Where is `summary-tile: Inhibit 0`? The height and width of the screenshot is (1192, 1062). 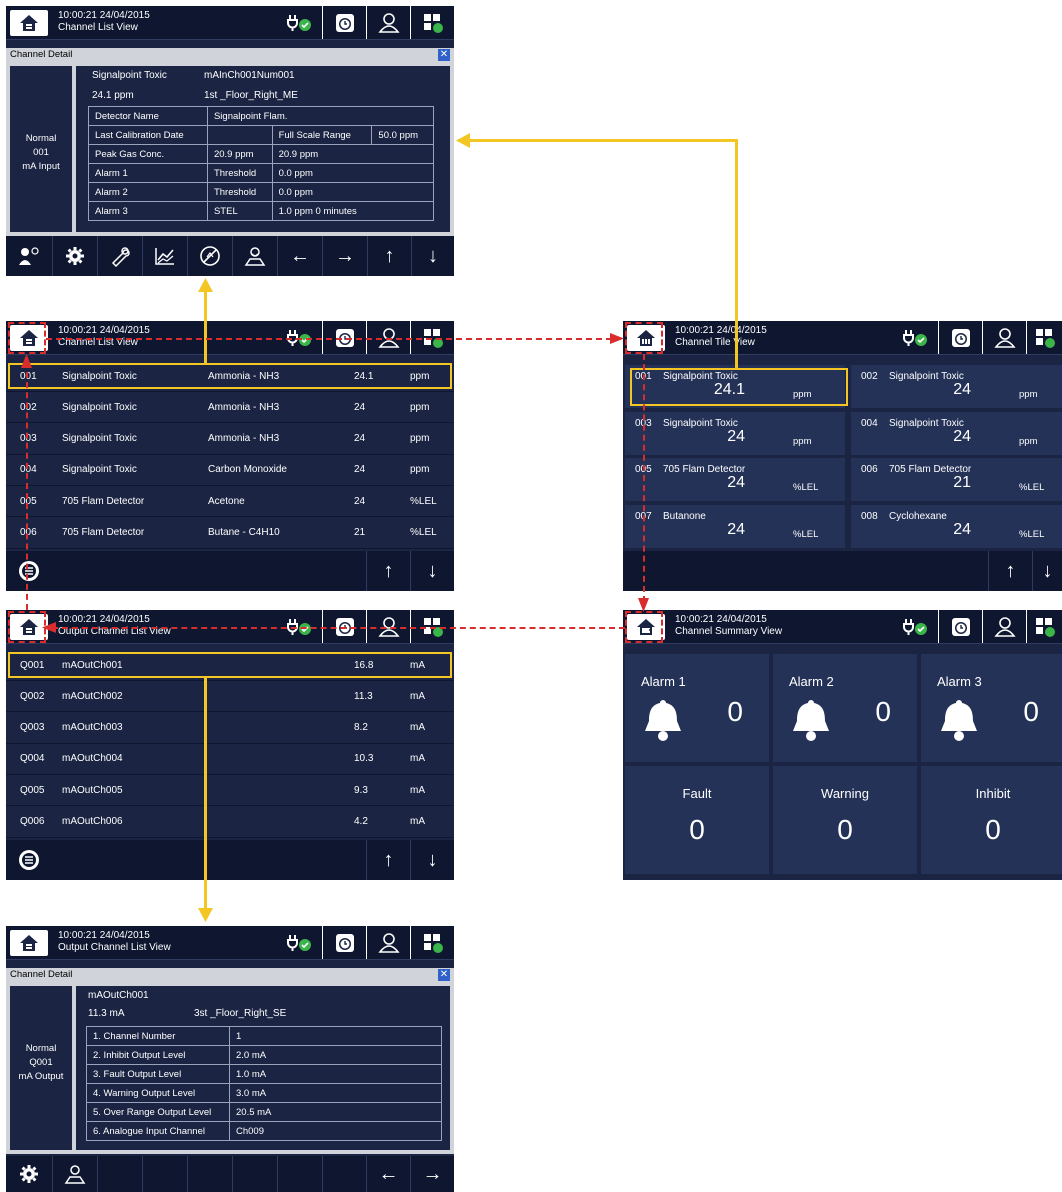 summary-tile: Inhibit 0 is located at coordinates (991, 820).